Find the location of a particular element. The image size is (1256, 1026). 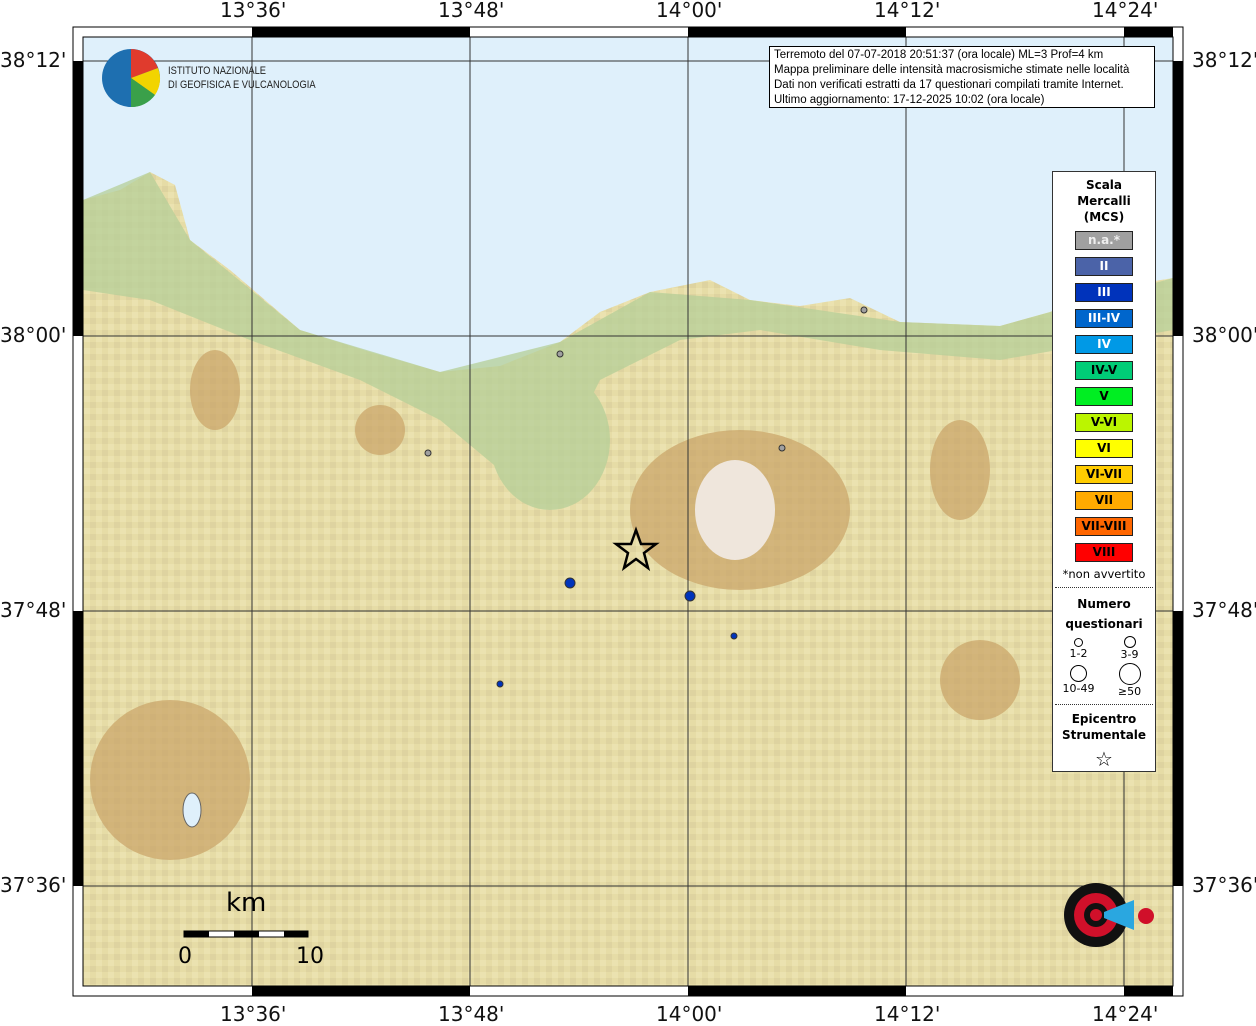

count-label: 1-2 is located at coordinates (1078, 653).